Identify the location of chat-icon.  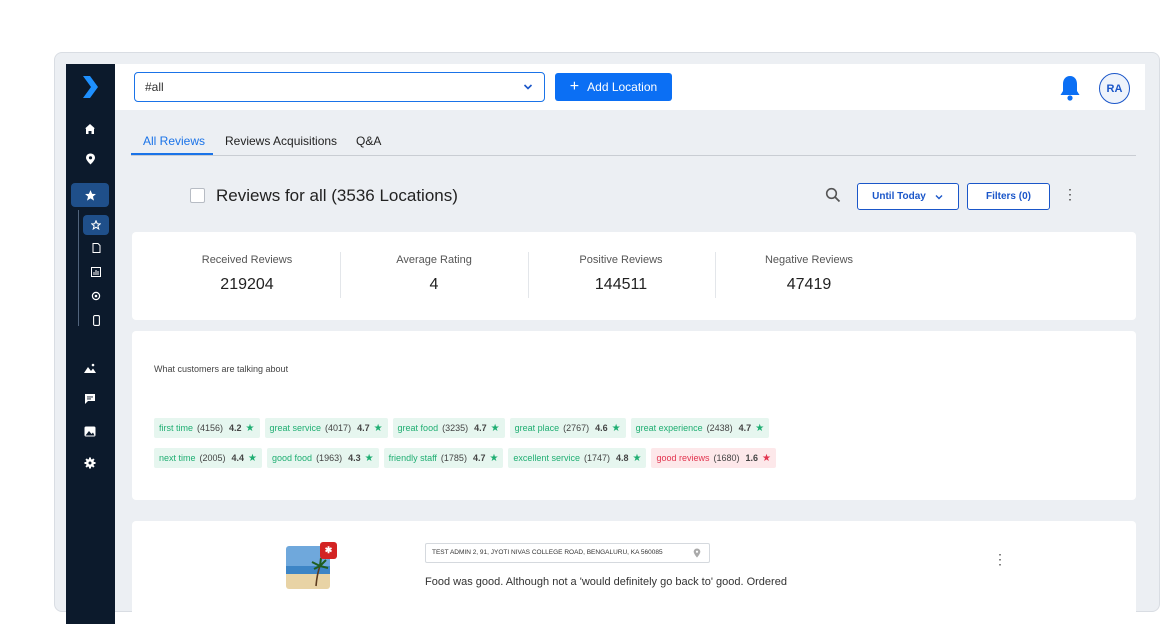
(90, 399).